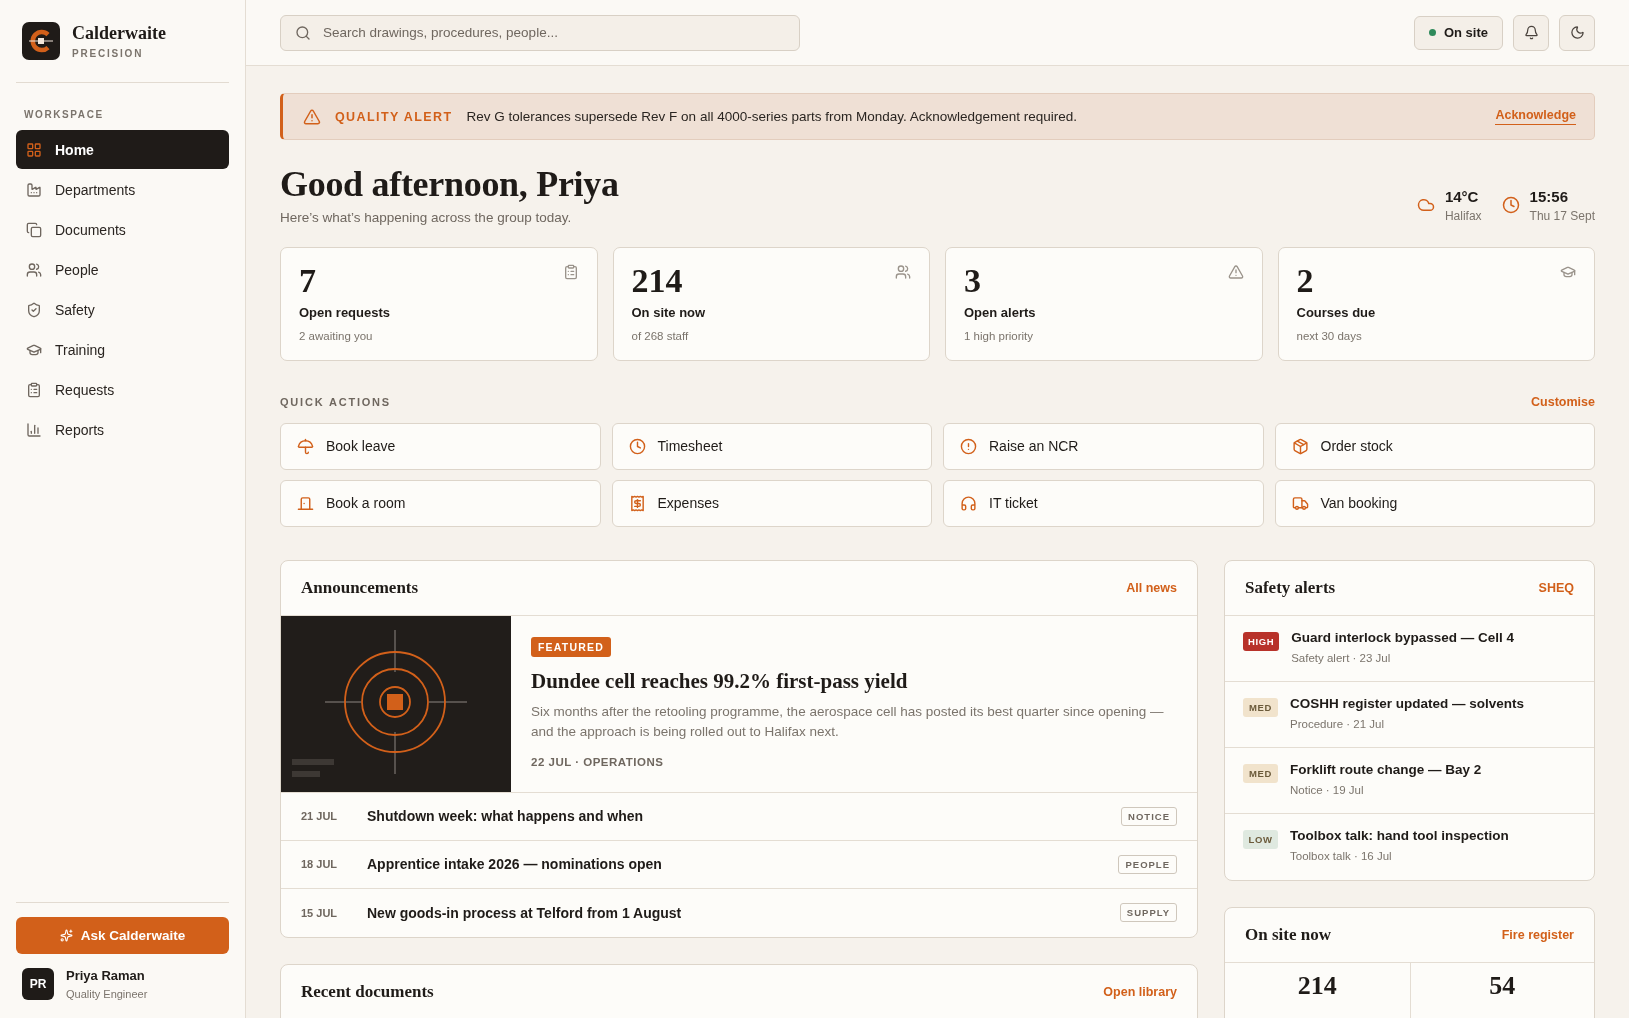 The width and height of the screenshot is (1629, 1018). Describe the element at coordinates (107, 994) in the screenshot. I see `user-role: Quality Engineer` at that location.